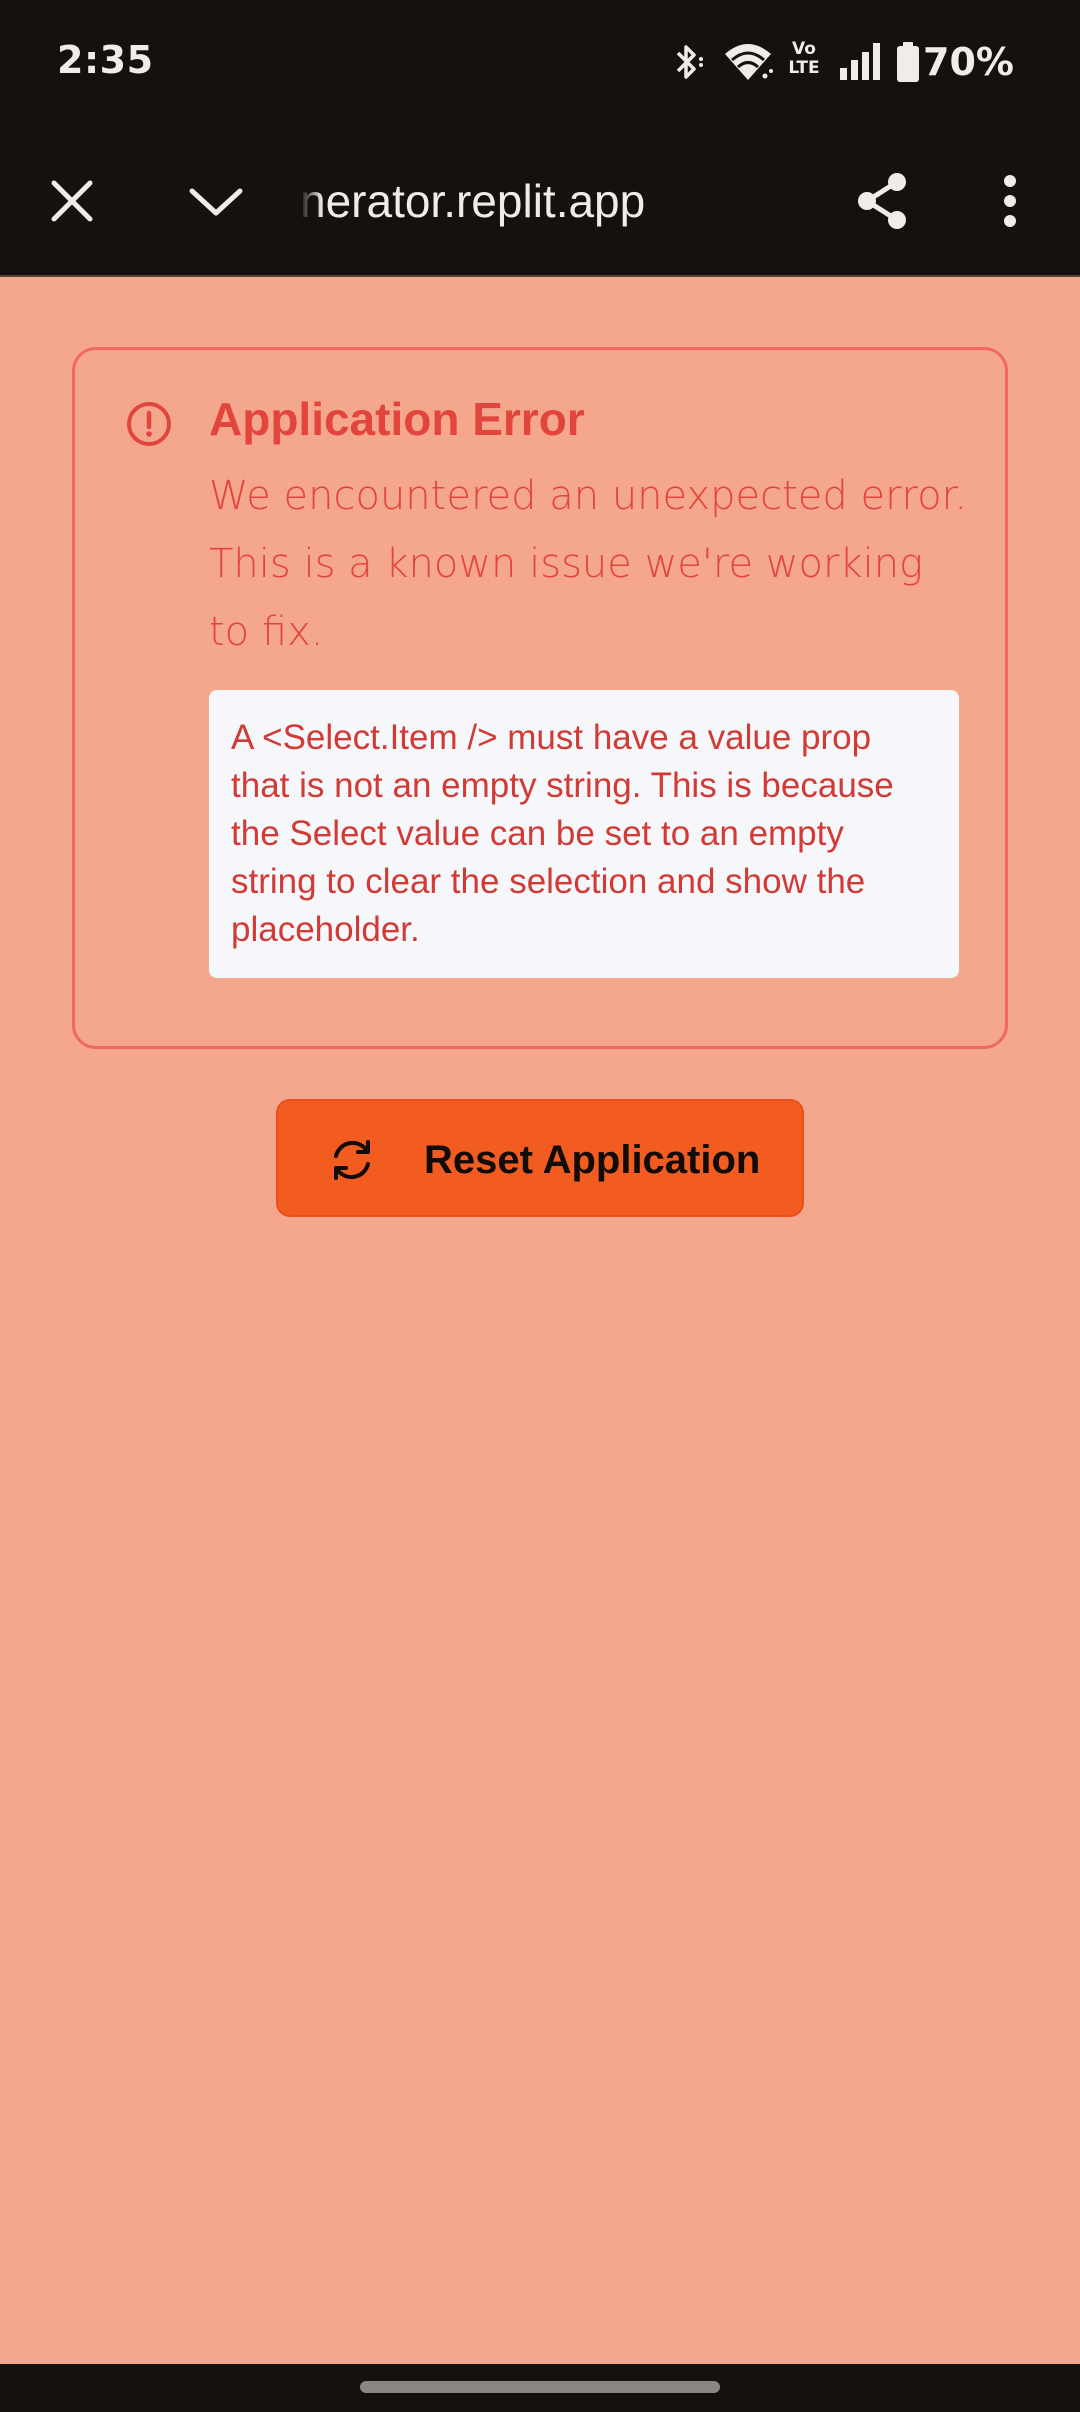  Describe the element at coordinates (690, 62) in the screenshot. I see `bluetooth-icon` at that location.